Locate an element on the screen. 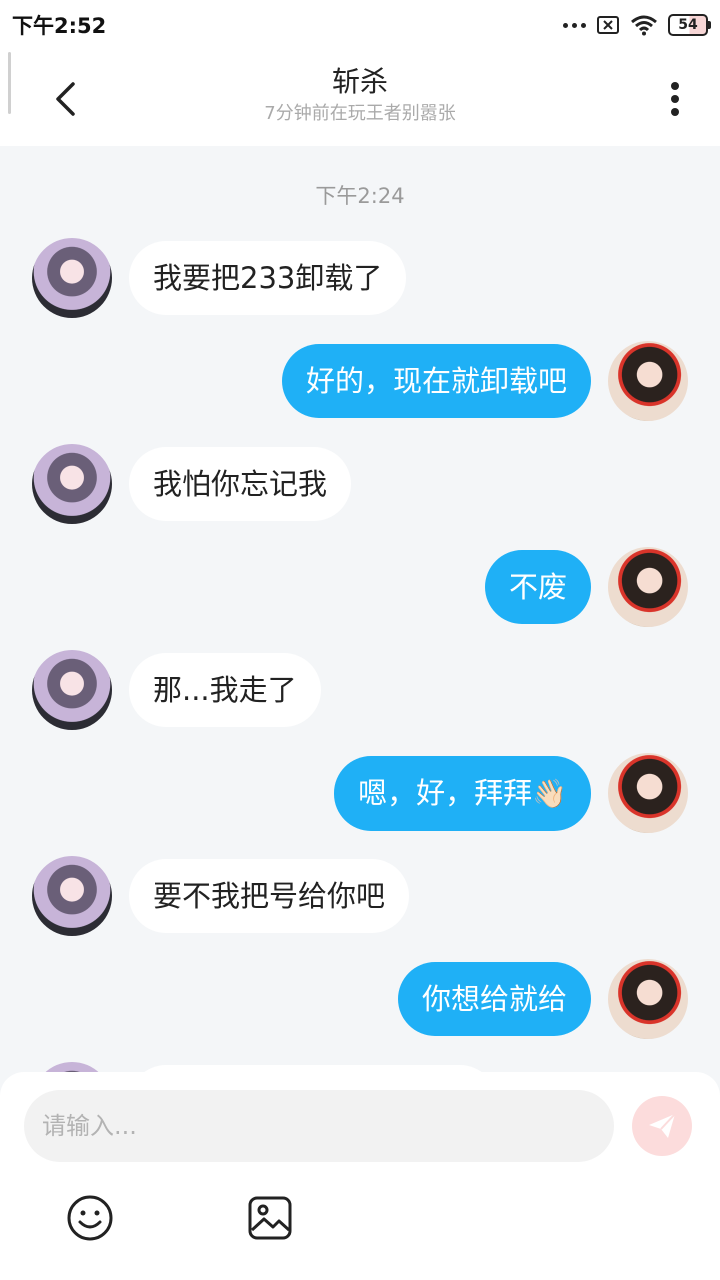  message-bubble: 我怕你忘记我 is located at coordinates (240, 484).